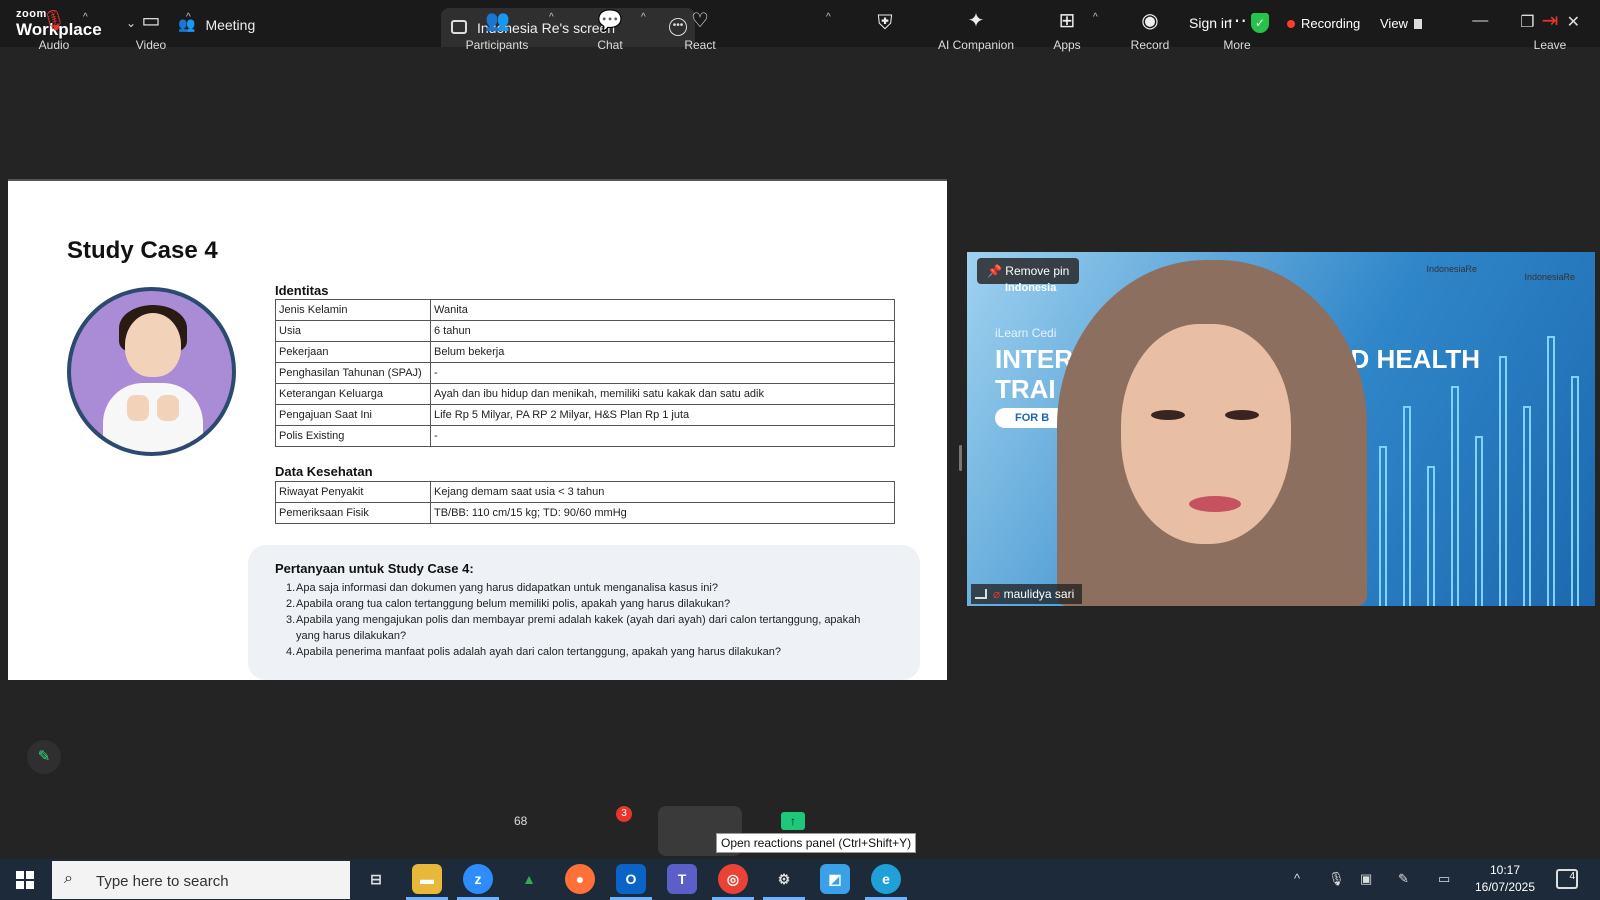 This screenshot has width=1600, height=900. What do you see at coordinates (54, 45) in the screenshot?
I see `audio-label: Audio` at bounding box center [54, 45].